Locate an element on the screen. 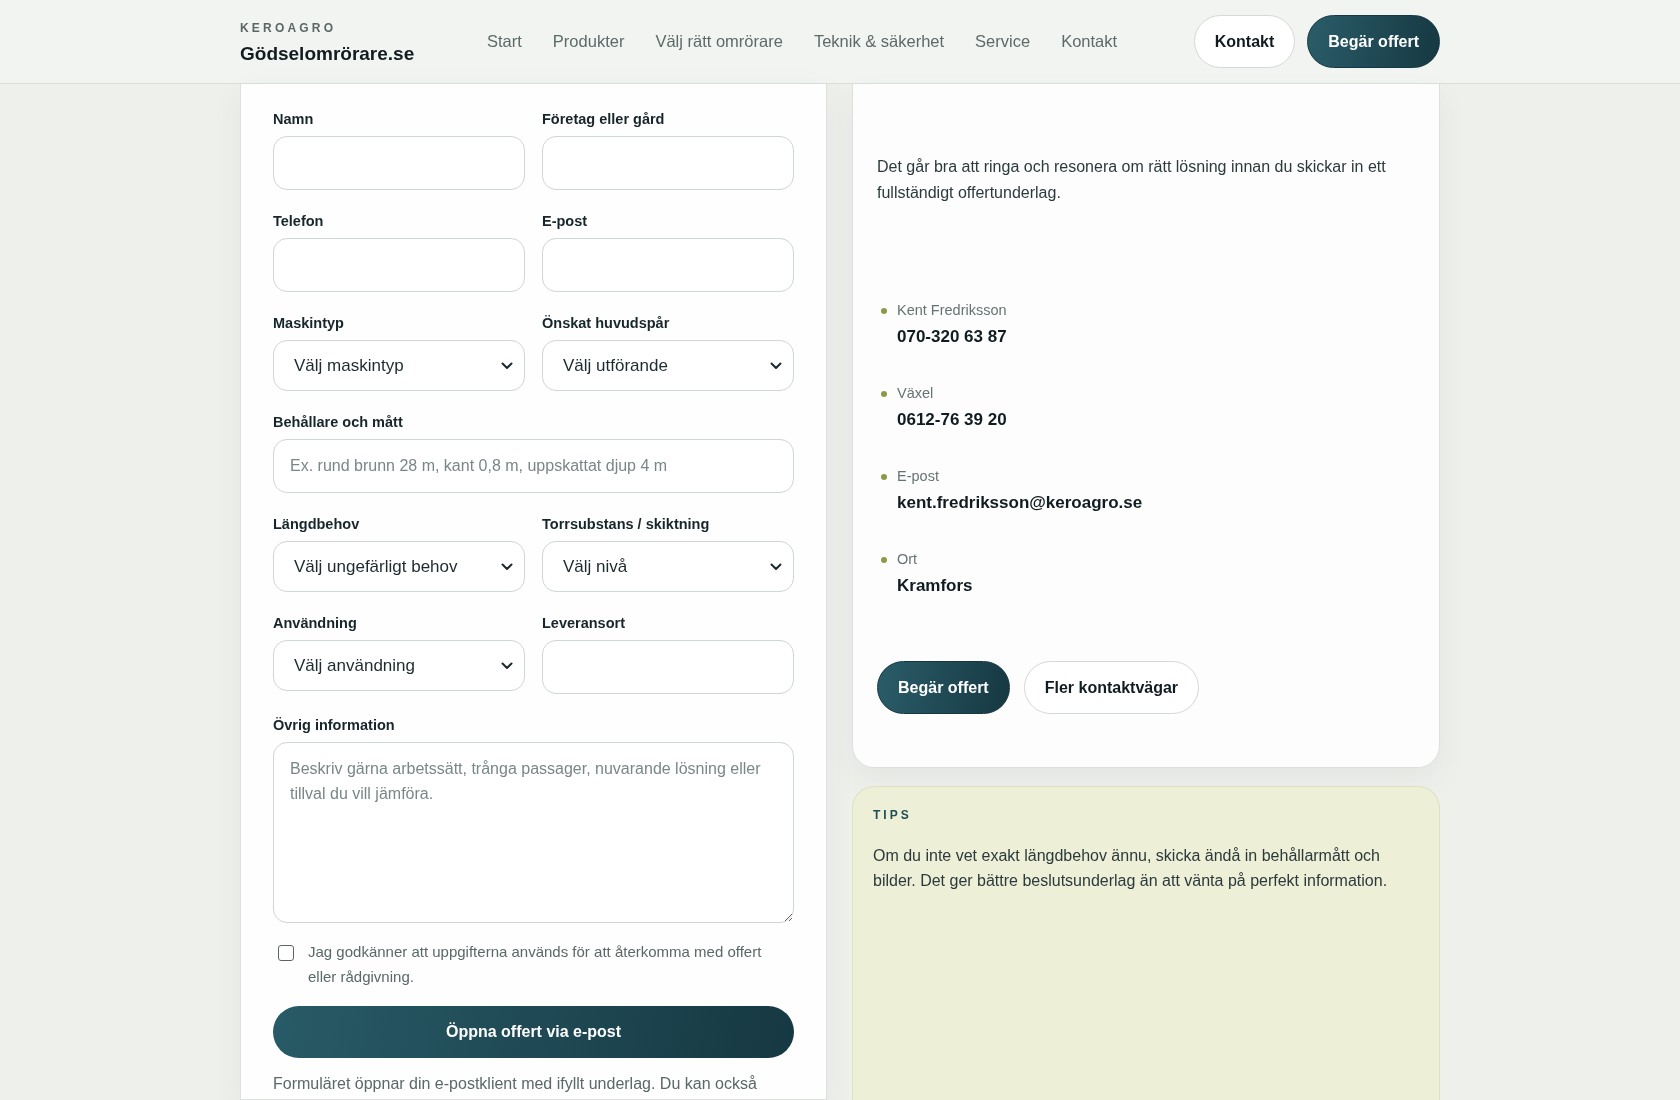 The width and height of the screenshot is (1680, 1100). form-note: Formuläret öppnar din e-postklient med ifyllt underlag. Du kan också is located at coordinates (515, 1084).